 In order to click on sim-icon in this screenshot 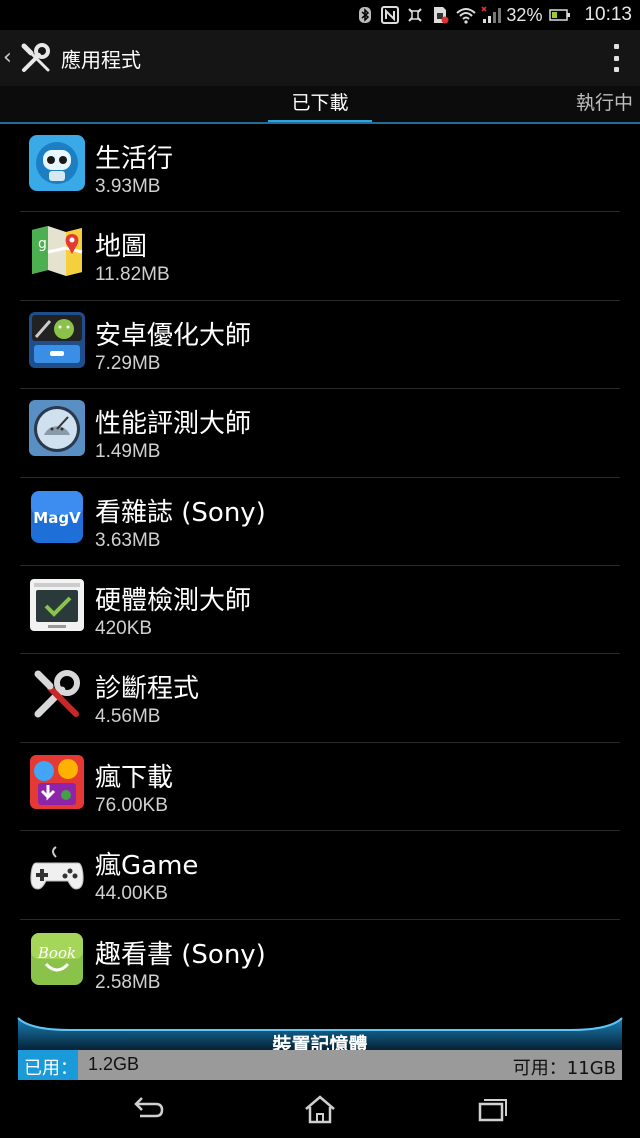, I will do `click(440, 15)`.